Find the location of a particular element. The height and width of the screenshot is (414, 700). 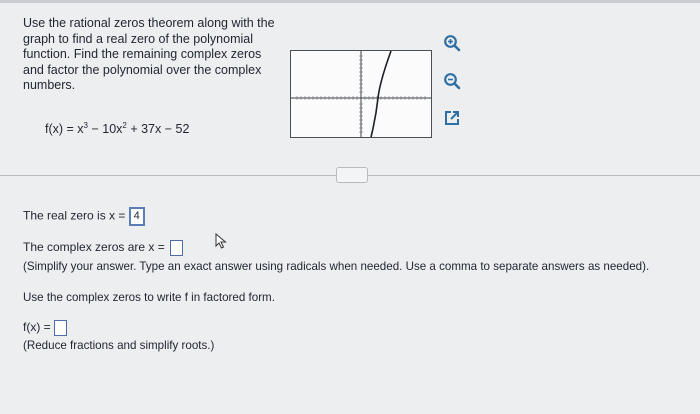

fx-label: f(x) = is located at coordinates (37, 327).